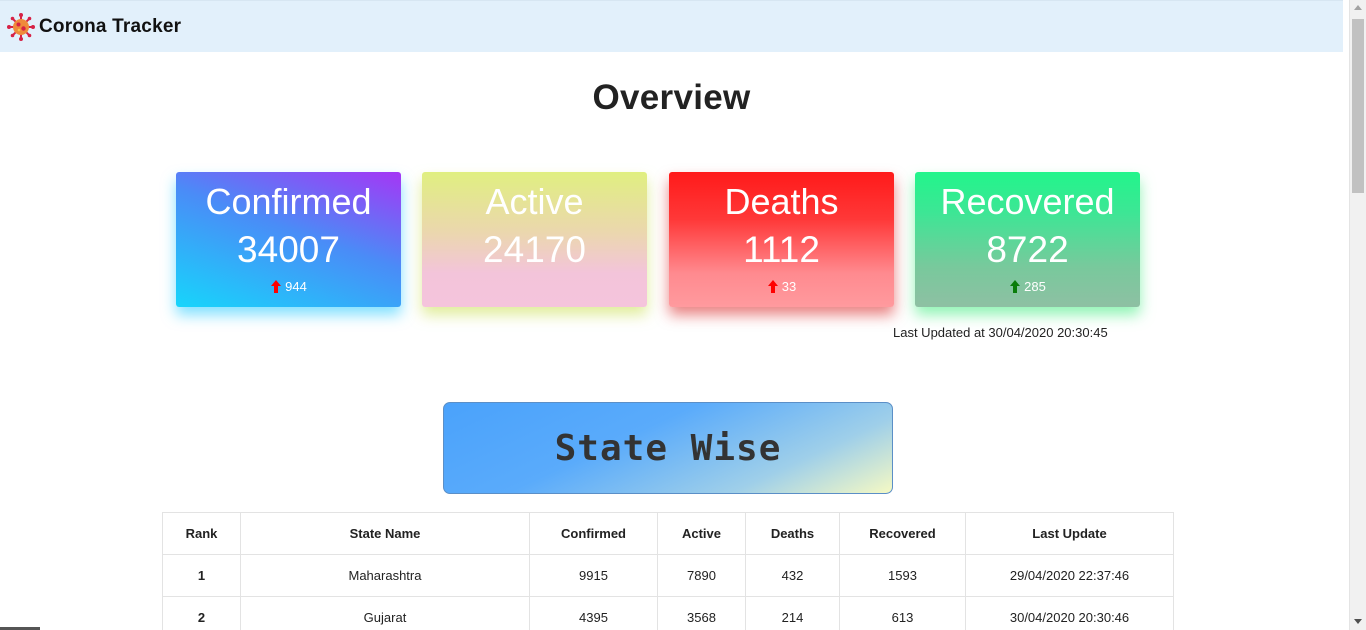  I want to click on last-updated-text: Last Updated at 30/04/2020 20:30:45, so click(1000, 332).